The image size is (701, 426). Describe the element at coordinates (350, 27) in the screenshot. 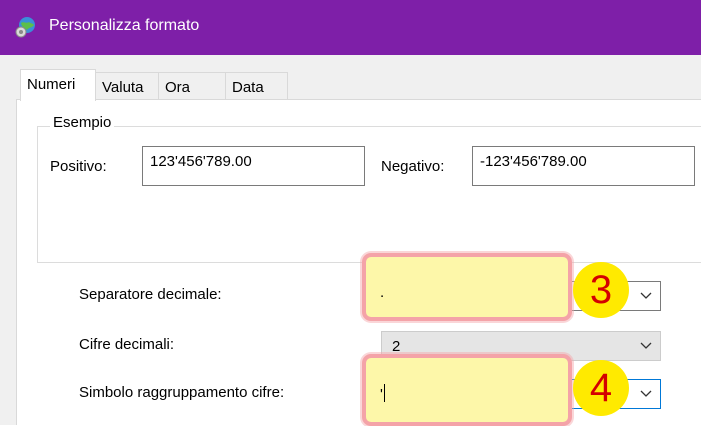

I see `title-bar: Personalizza formato` at that location.